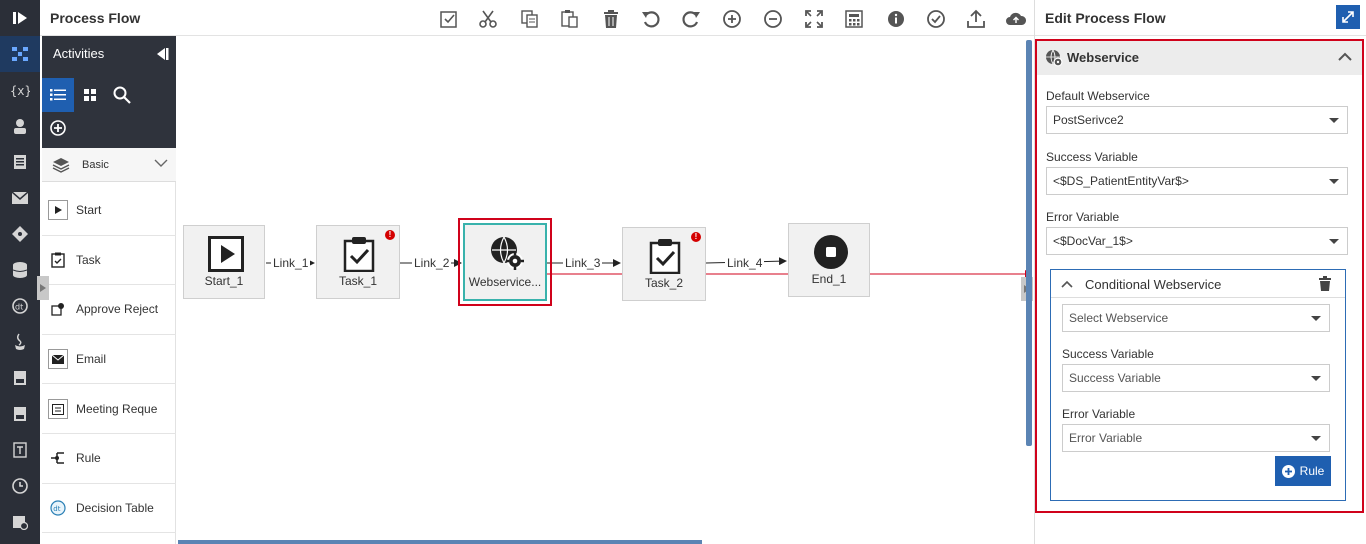  What do you see at coordinates (20, 198) in the screenshot?
I see `rail-email` at bounding box center [20, 198].